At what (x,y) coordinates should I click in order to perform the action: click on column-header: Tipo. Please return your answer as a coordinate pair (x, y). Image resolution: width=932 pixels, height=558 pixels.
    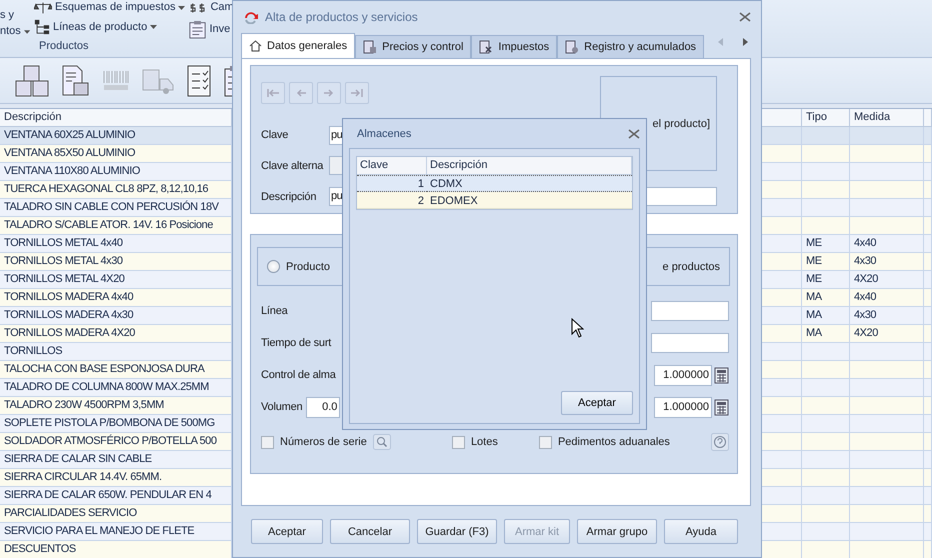
    Looking at the image, I should click on (826, 118).